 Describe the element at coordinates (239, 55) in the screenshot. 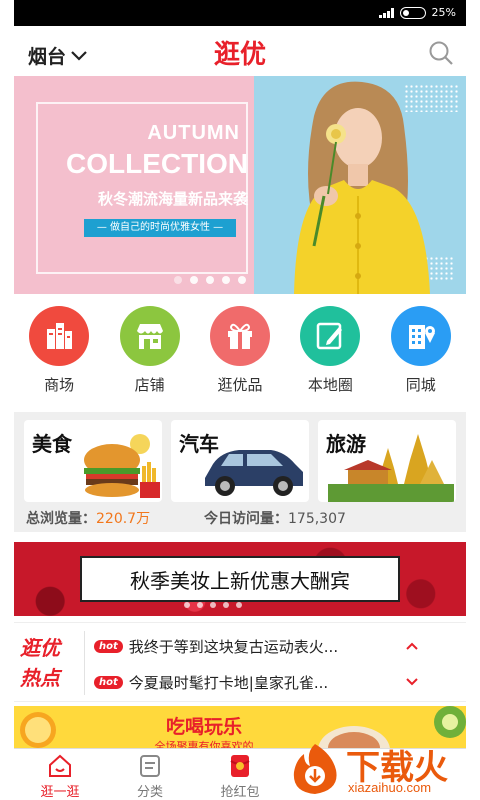

I see `app-logo-title: 逛优` at that location.